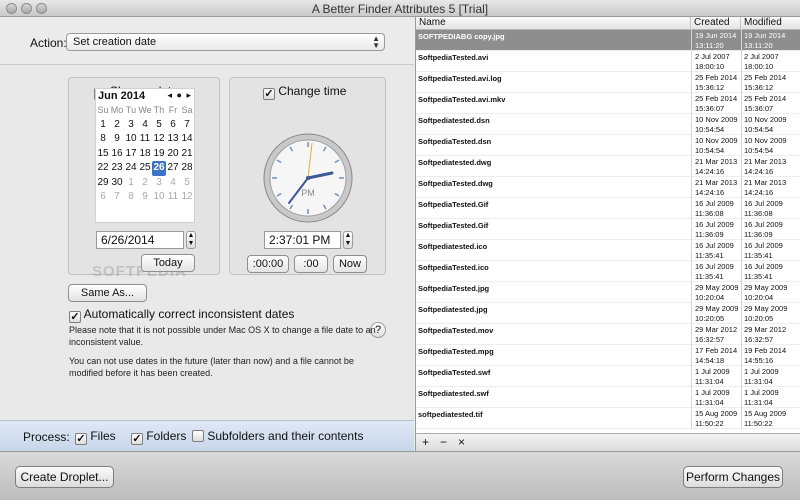  I want to click on date-field: 6/26/2014, so click(140, 240).